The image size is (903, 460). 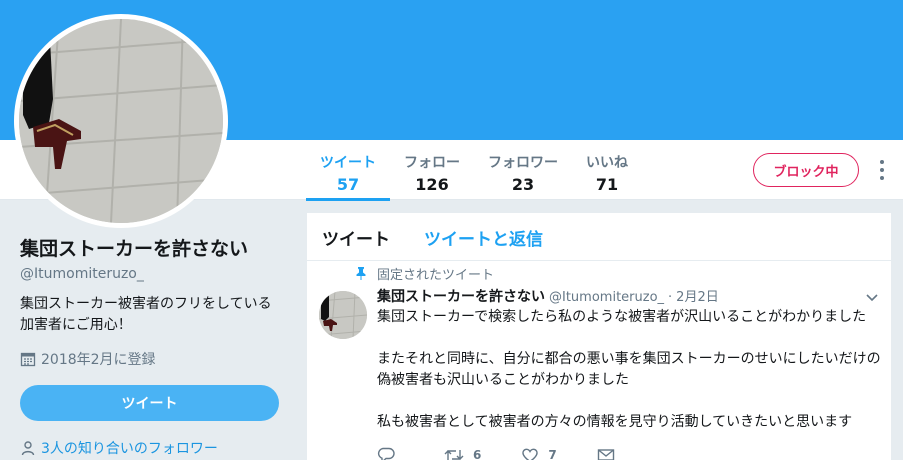 I want to click on calendar-icon, so click(x=28, y=359).